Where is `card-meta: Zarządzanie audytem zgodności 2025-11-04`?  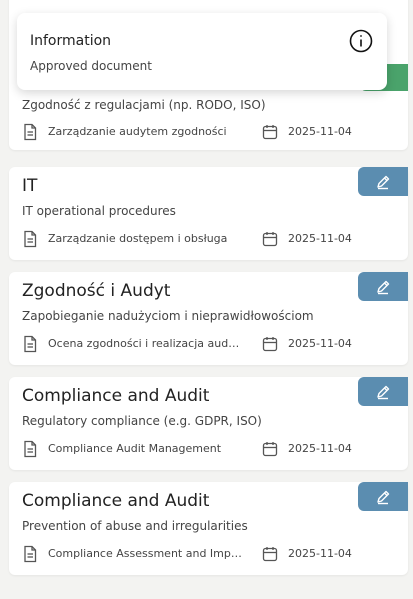 card-meta: Zarządzanie audytem zgodności 2025-11-04 is located at coordinates (212, 132).